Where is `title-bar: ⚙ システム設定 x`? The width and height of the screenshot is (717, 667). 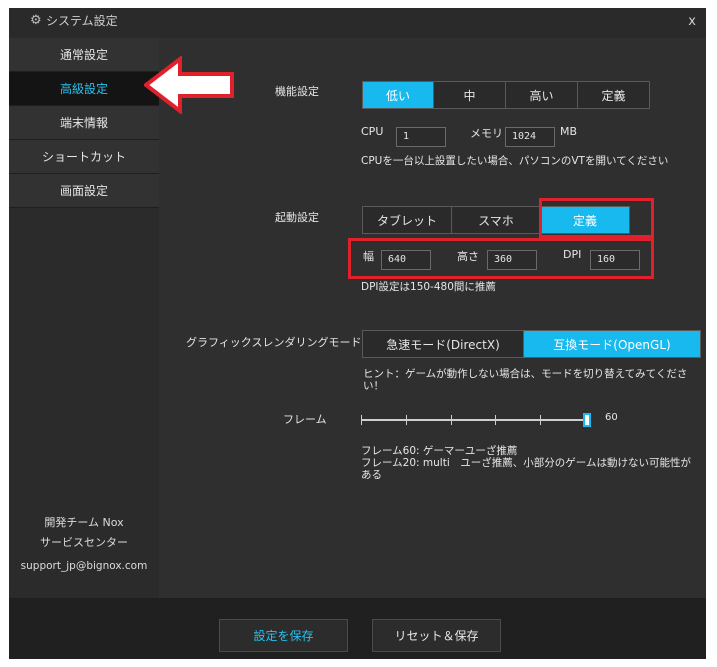 title-bar: ⚙ システム設定 x is located at coordinates (357, 23).